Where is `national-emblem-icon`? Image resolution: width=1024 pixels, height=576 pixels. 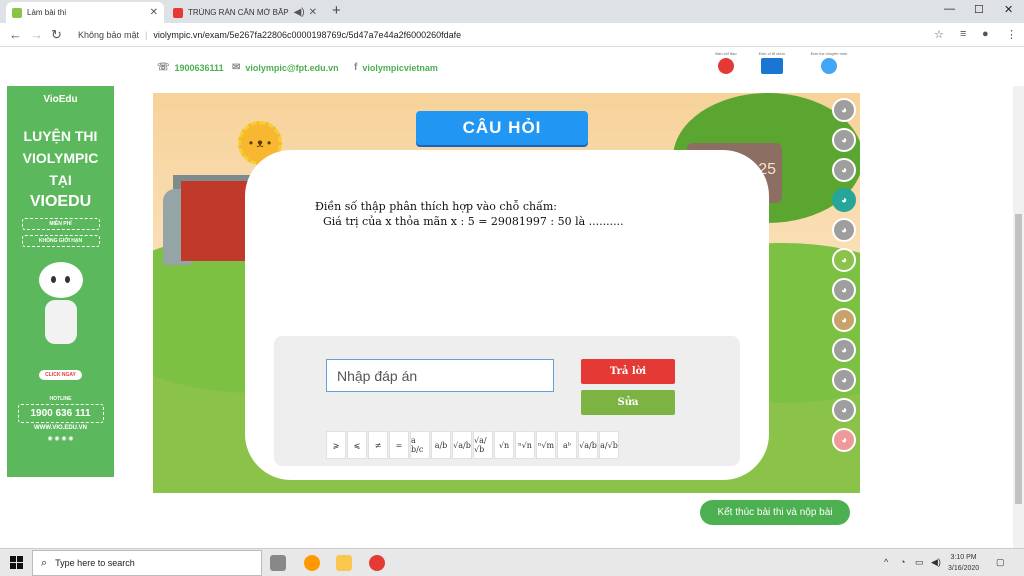 national-emblem-icon is located at coordinates (726, 66).